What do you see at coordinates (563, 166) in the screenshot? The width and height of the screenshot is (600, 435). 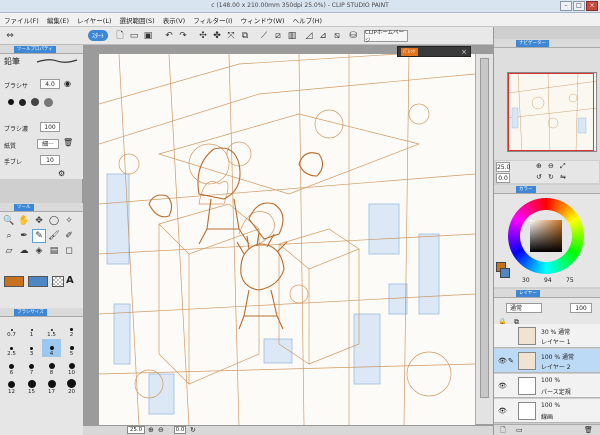 I see `fit-icon: ⤢` at bounding box center [563, 166].